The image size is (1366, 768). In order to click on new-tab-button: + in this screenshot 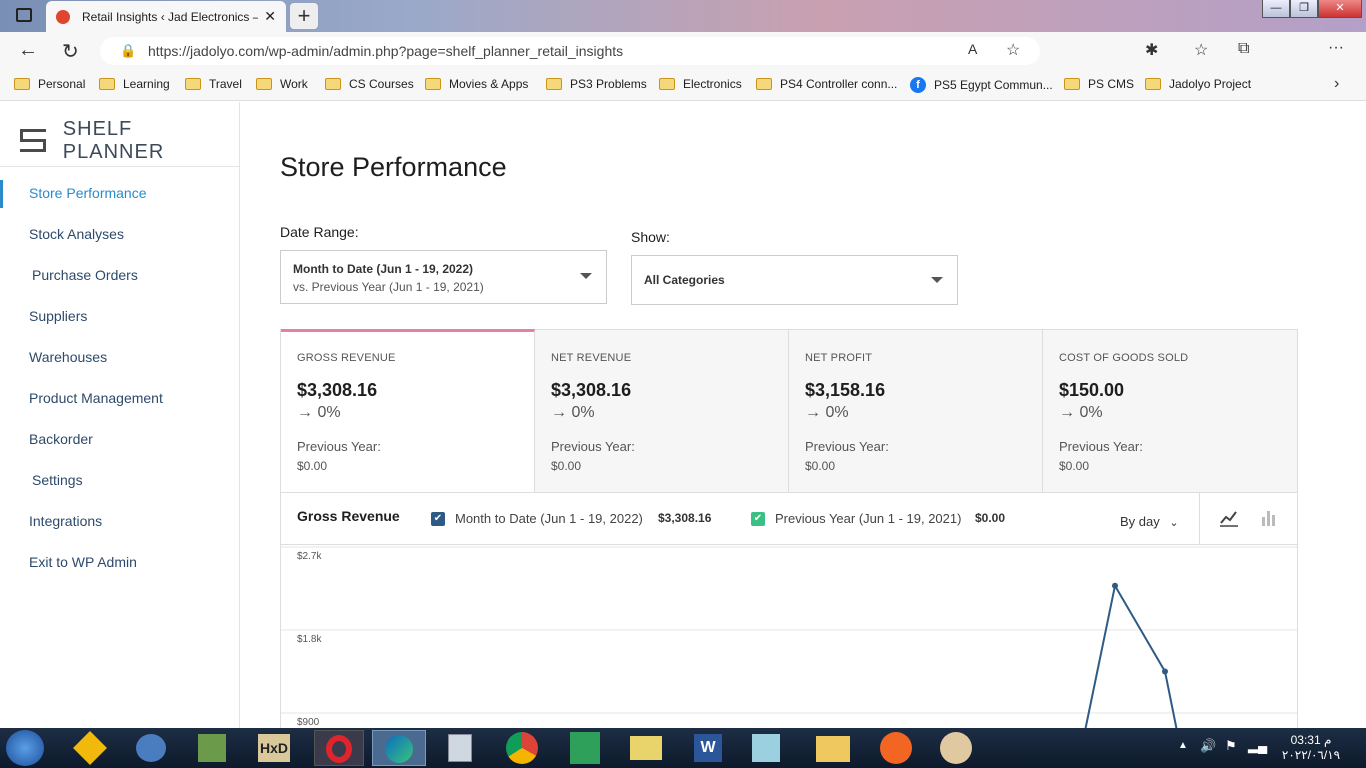, I will do `click(304, 16)`.